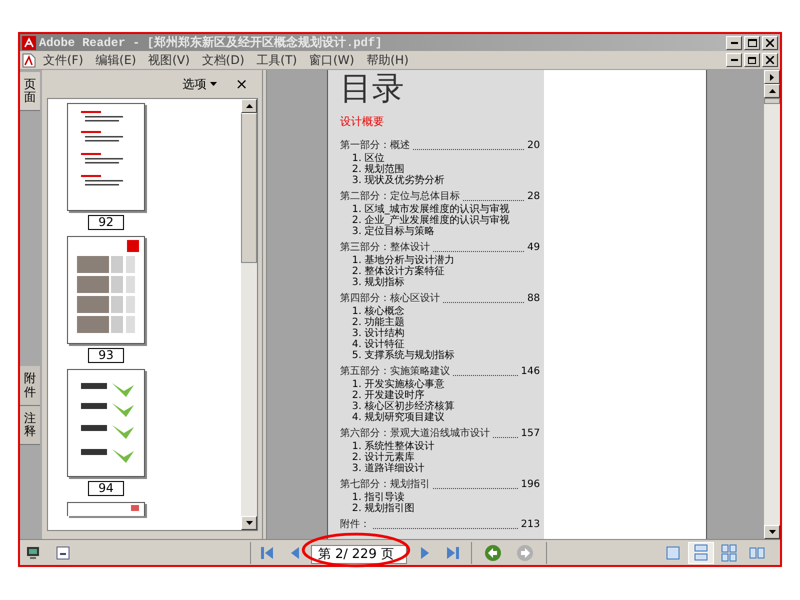 The image size is (800, 600). What do you see at coordinates (533, 145) in the screenshot?
I see `toc-page-number: 20` at bounding box center [533, 145].